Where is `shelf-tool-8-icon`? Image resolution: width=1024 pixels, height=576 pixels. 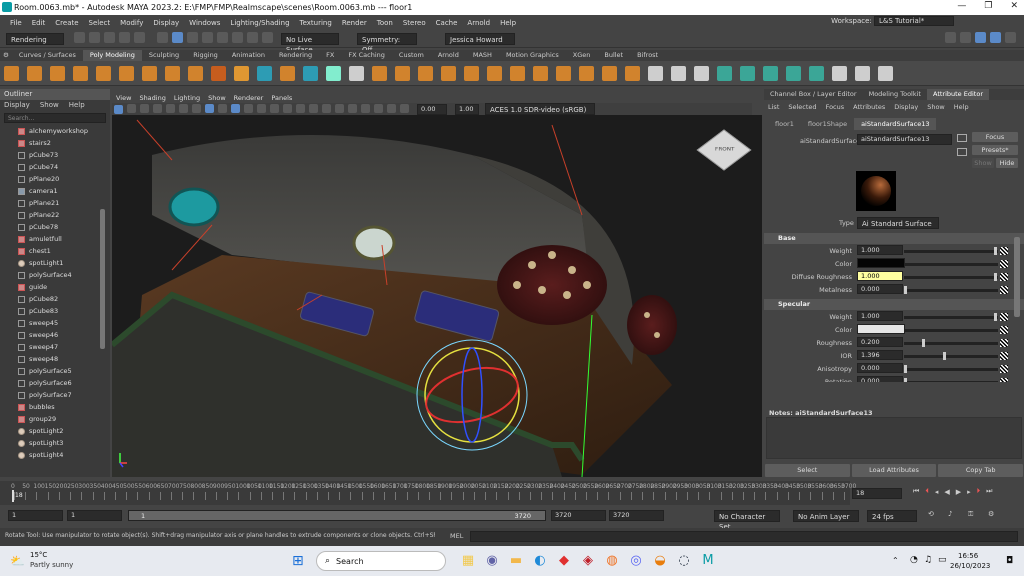 shelf-tool-8-icon is located at coordinates (172, 73).